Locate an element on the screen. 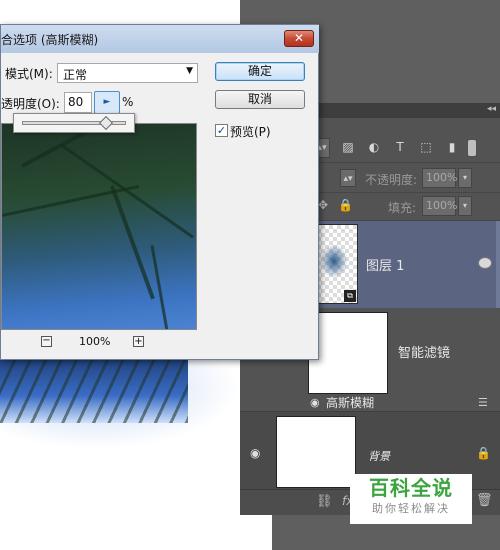 The height and width of the screenshot is (550, 500). canvas-image is located at coordinates (94, 389).